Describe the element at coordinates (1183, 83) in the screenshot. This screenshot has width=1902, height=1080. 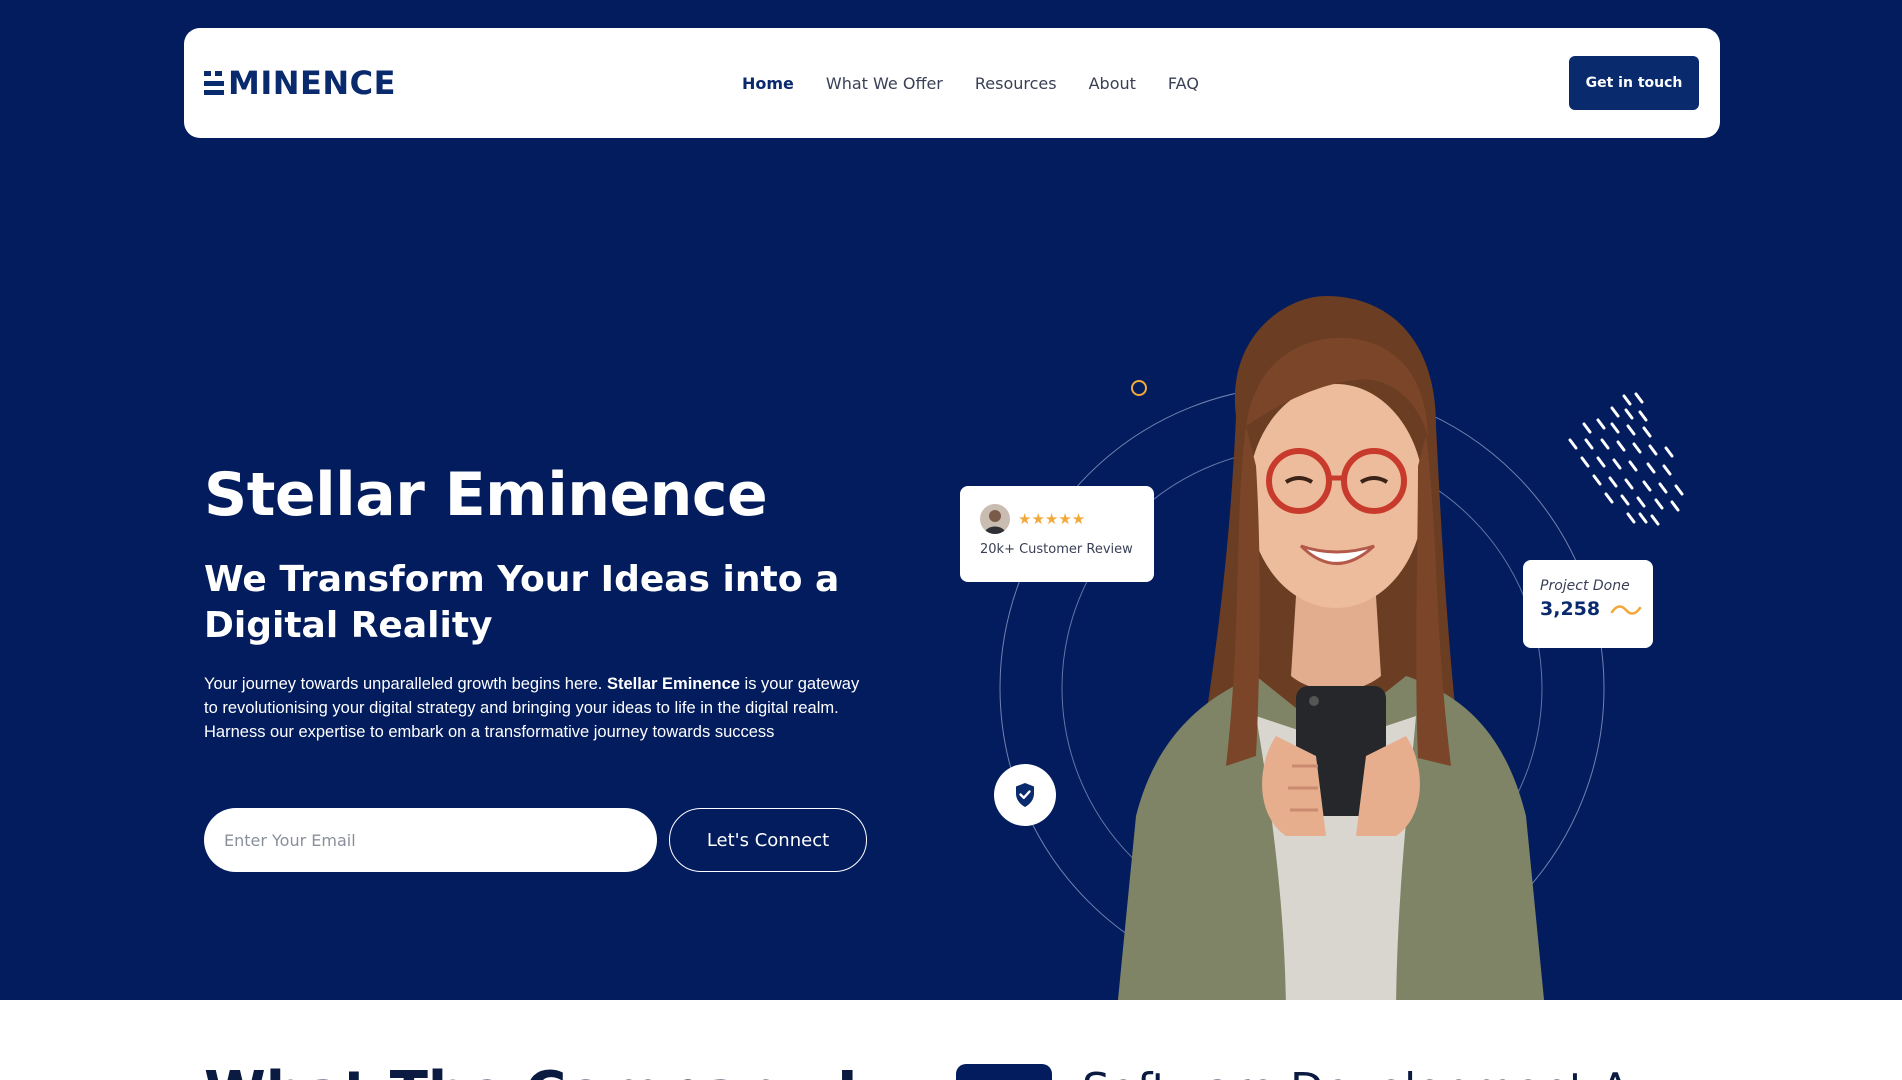
I see `nav-item-faq: FAQ` at that location.